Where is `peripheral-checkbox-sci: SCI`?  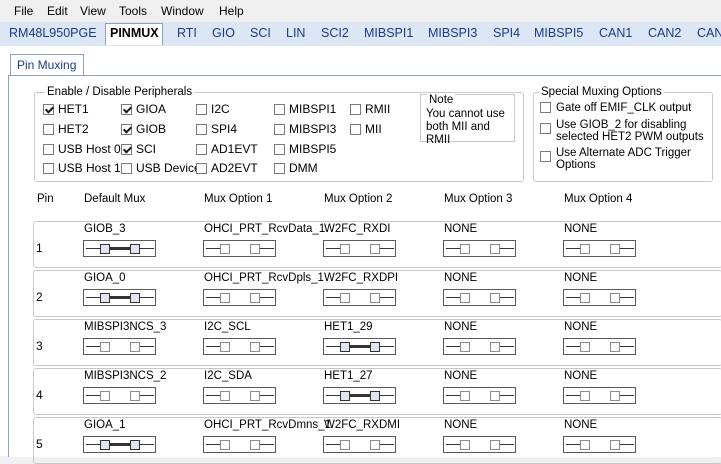
peripheral-checkbox-sci: SCI is located at coordinates (138, 149).